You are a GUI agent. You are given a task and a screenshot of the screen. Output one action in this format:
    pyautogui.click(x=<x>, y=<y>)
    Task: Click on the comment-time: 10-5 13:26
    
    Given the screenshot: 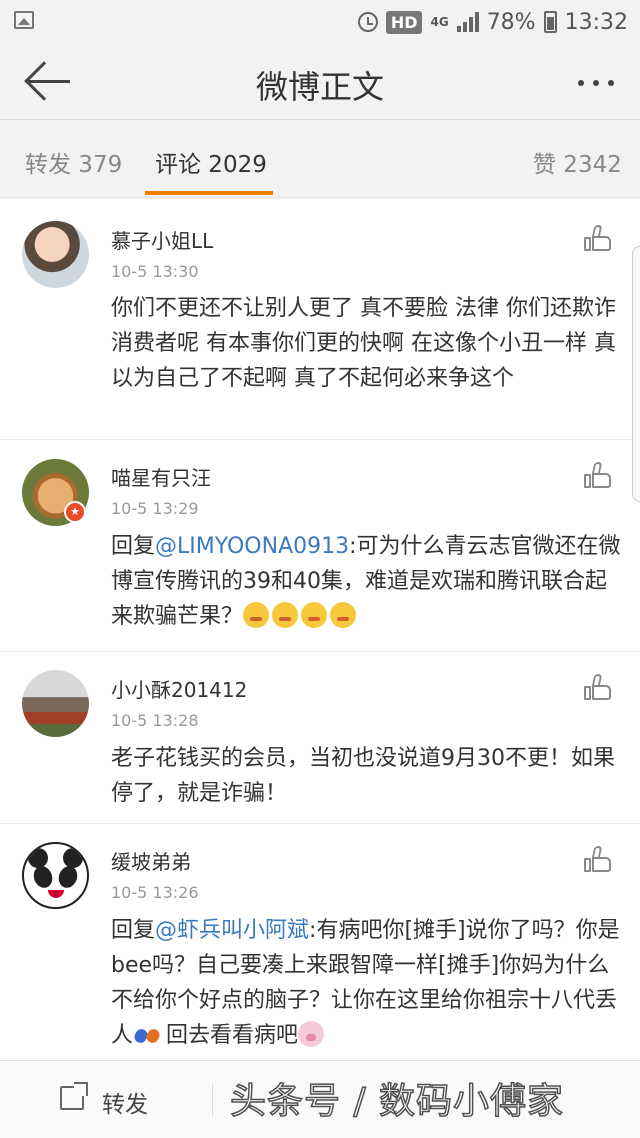 What is the action you would take?
    pyautogui.click(x=155, y=892)
    